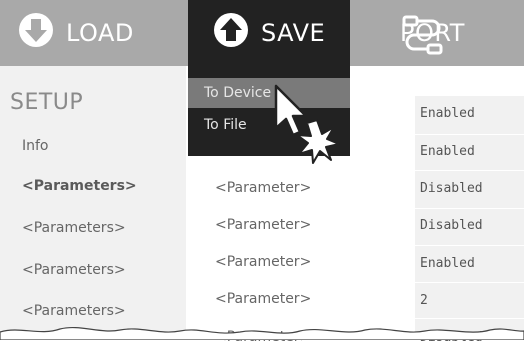  I want to click on usb-cable-icon, so click(424, 37).